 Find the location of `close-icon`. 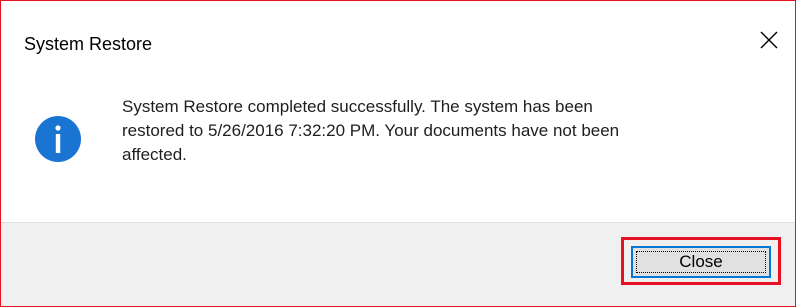

close-icon is located at coordinates (769, 40).